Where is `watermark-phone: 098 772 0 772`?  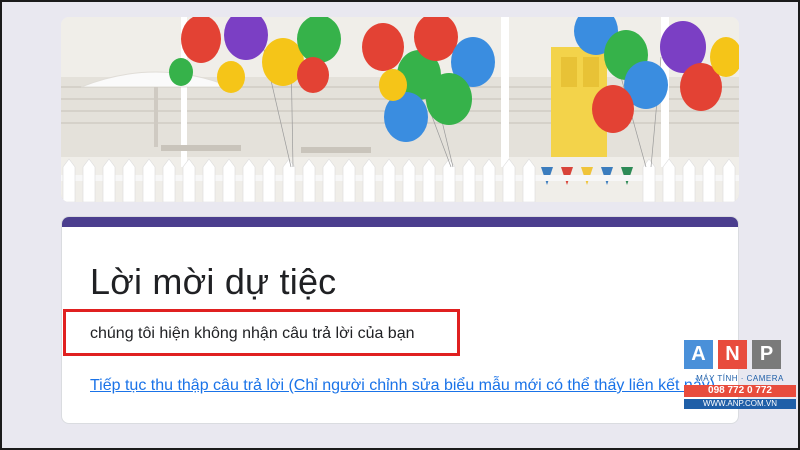
watermark-phone: 098 772 0 772 is located at coordinates (740, 391).